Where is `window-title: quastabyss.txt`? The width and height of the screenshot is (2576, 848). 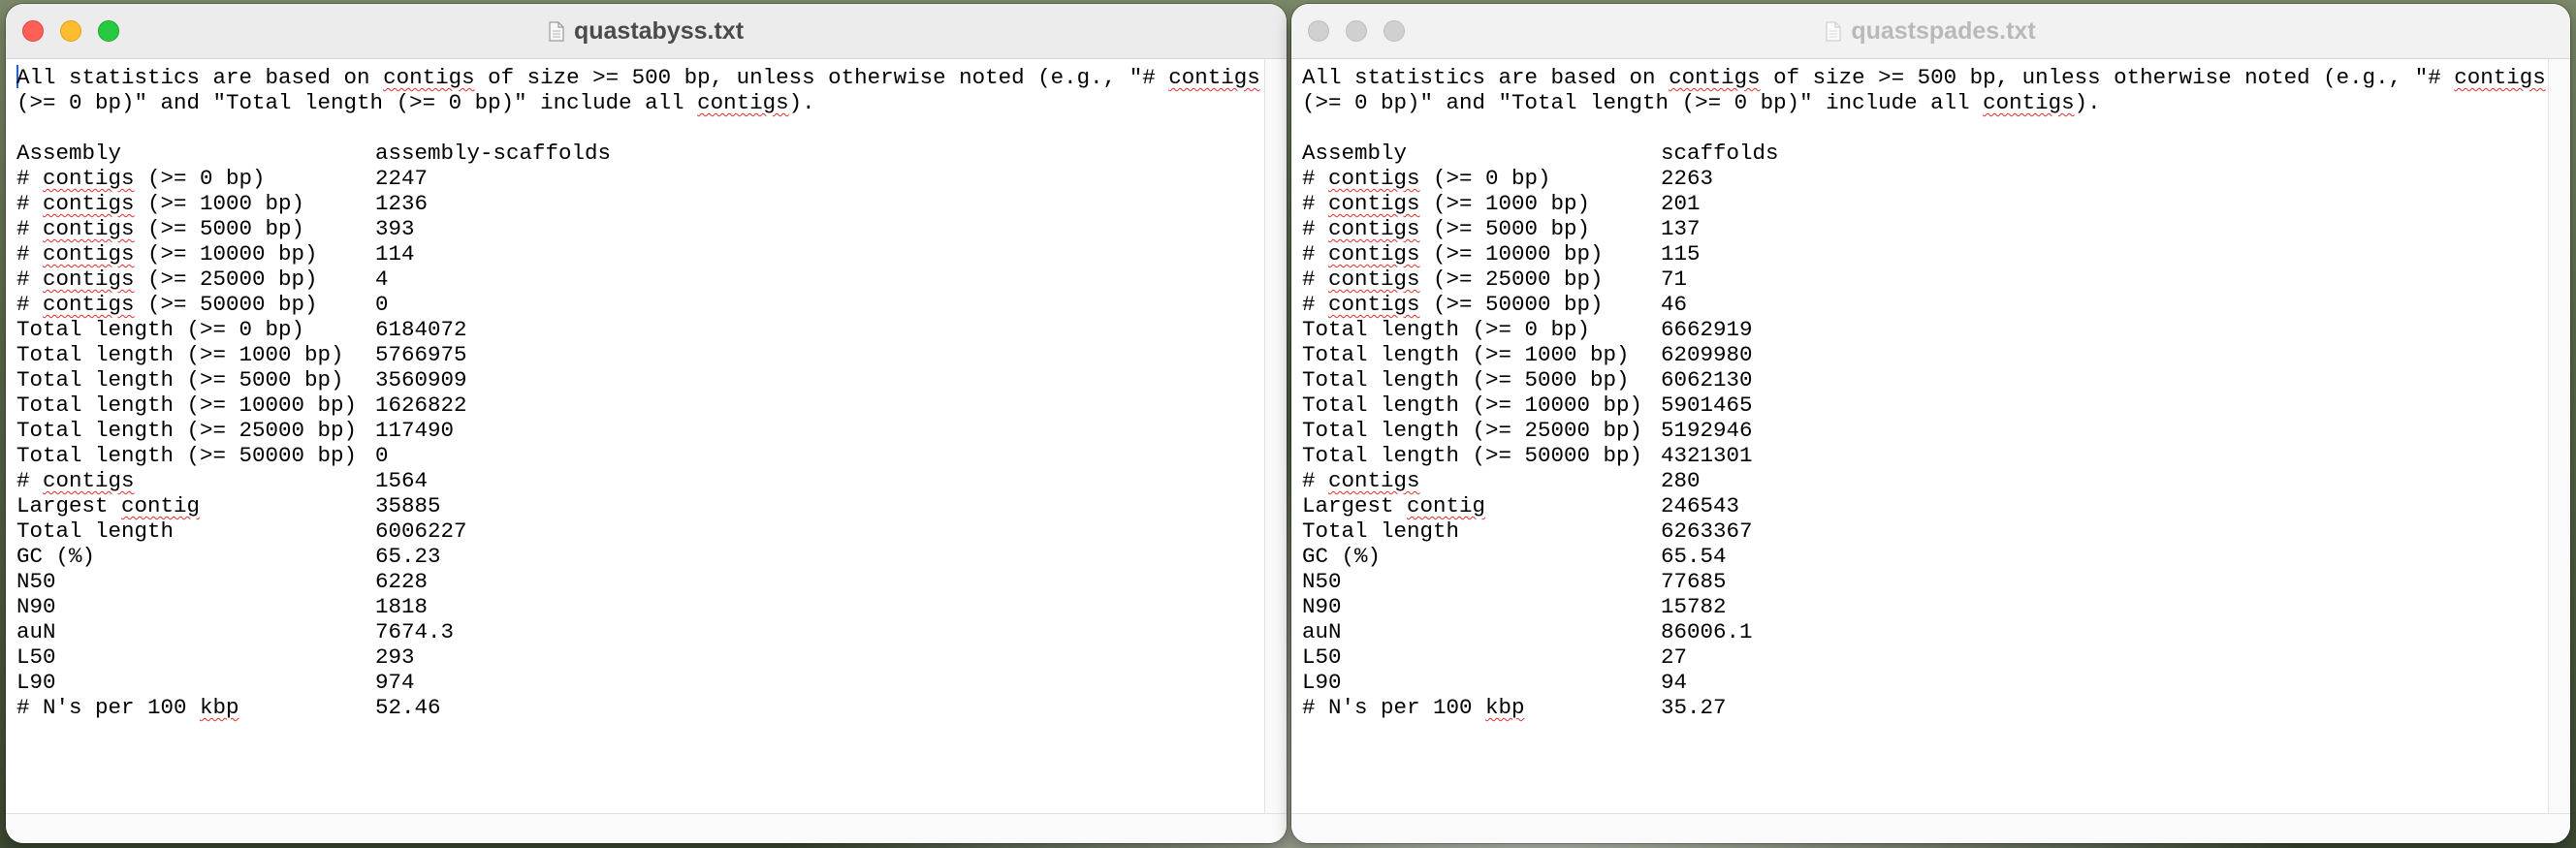 window-title: quastabyss.txt is located at coordinates (646, 31).